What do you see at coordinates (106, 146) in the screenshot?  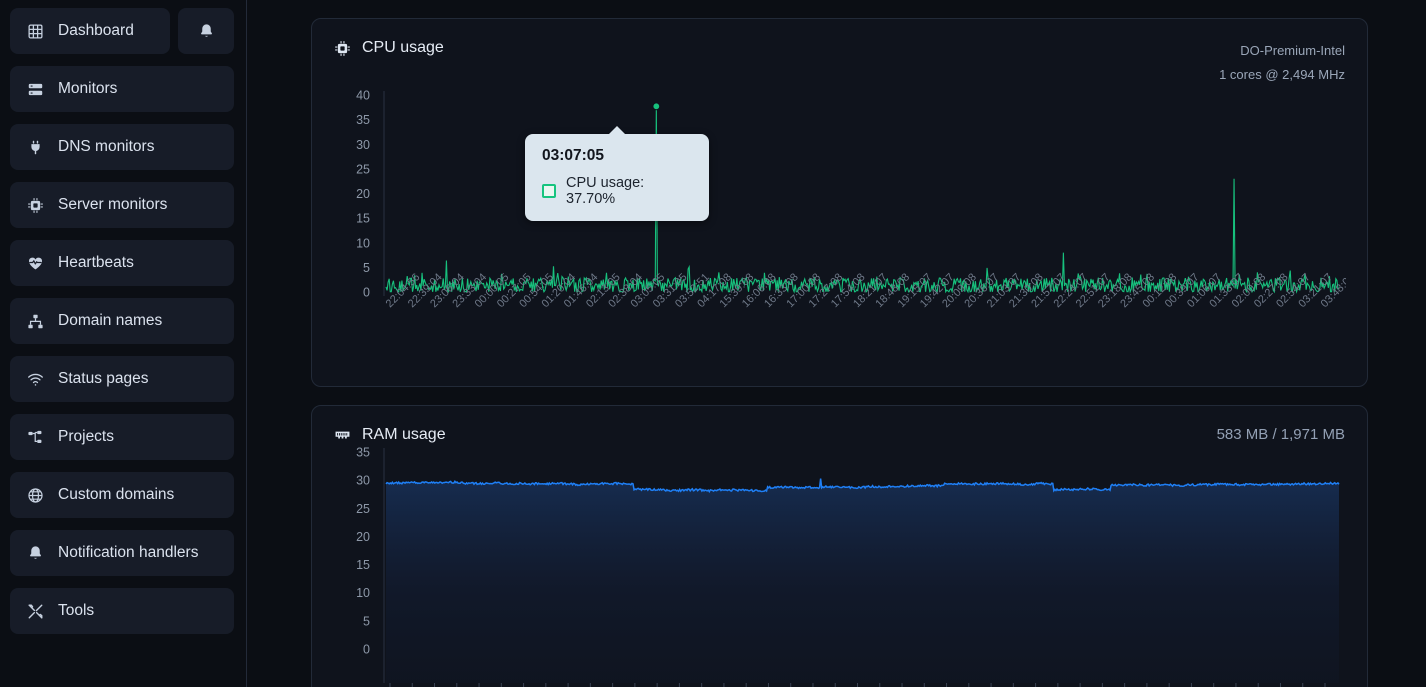 I see `sidebar-item-label: DNS monitors` at bounding box center [106, 146].